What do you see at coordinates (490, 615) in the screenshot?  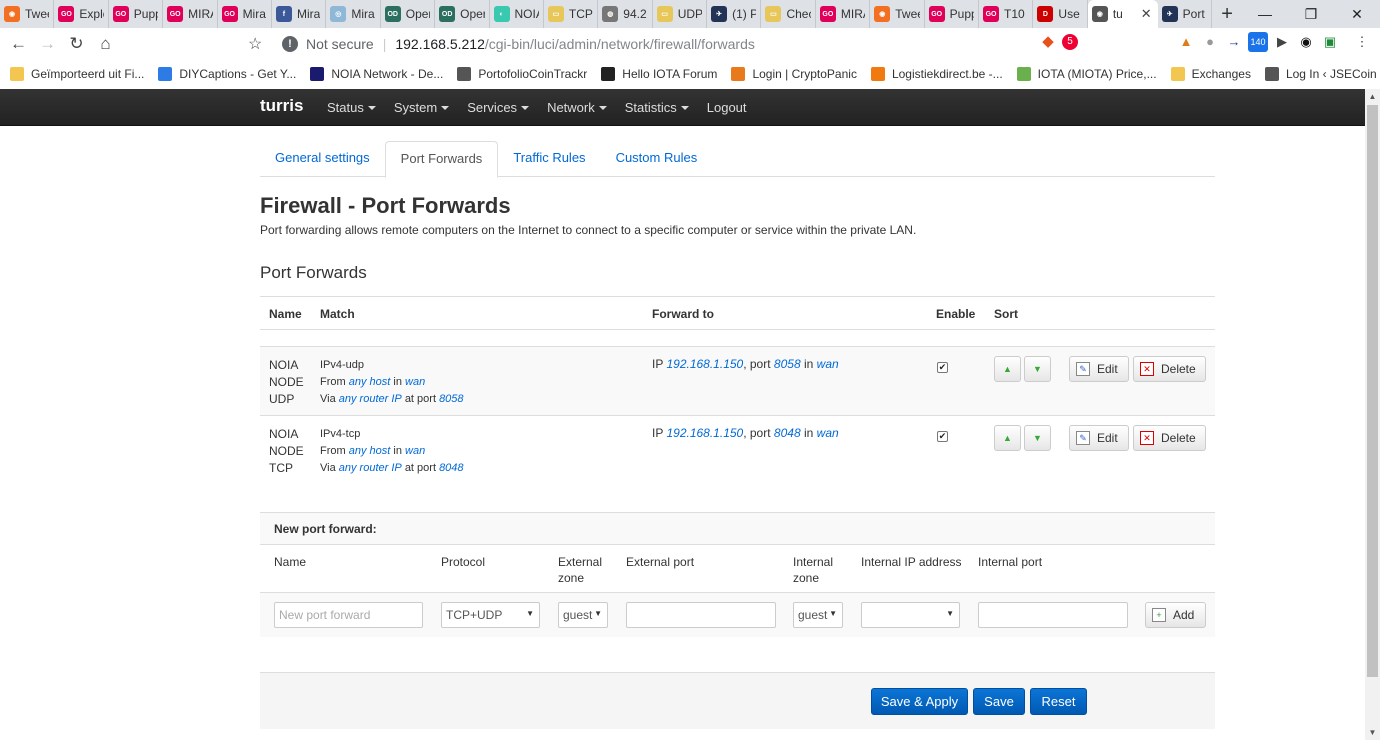 I see `protocol-select: TCP+UDP ▼` at bounding box center [490, 615].